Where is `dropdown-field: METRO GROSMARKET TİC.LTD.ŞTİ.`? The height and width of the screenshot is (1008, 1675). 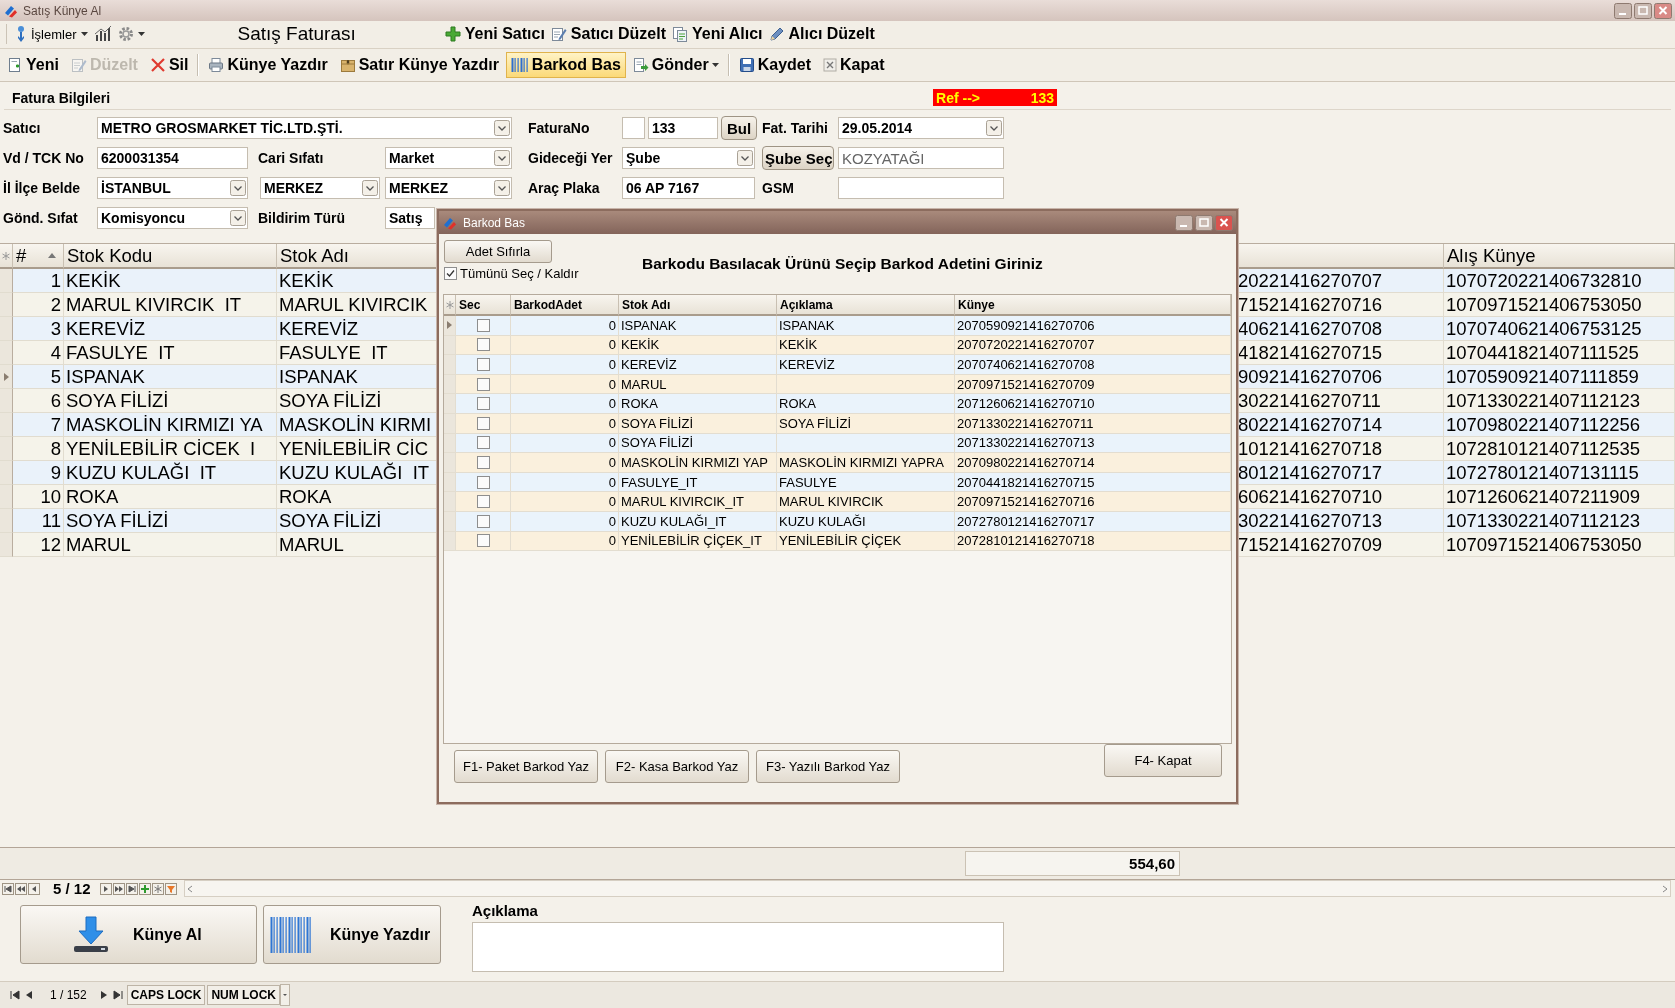 dropdown-field: METRO GROSMARKET TİC.LTD.ŞTİ. is located at coordinates (304, 128).